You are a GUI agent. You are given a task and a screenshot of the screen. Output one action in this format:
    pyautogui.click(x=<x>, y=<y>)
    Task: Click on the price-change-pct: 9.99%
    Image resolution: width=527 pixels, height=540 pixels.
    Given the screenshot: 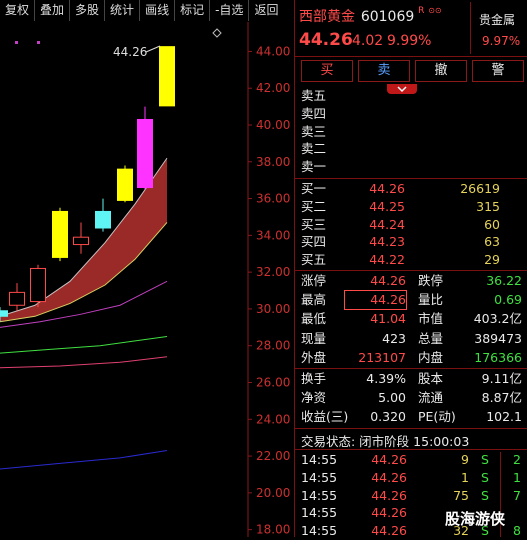 What is the action you would take?
    pyautogui.click(x=409, y=41)
    